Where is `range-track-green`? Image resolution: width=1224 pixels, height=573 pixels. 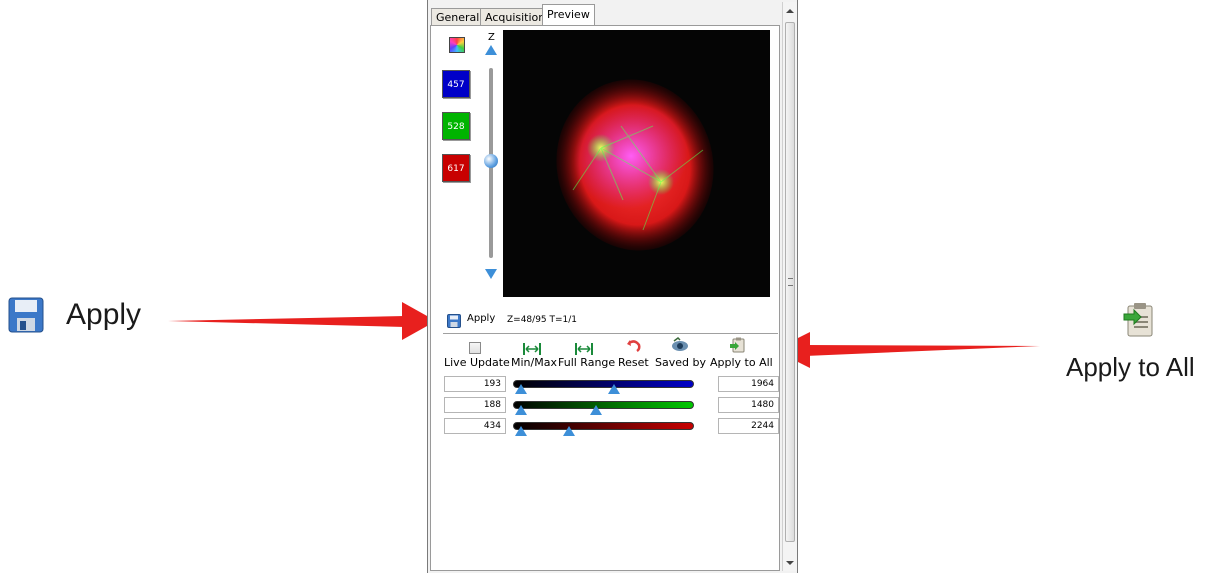
range-track-green is located at coordinates (603, 405).